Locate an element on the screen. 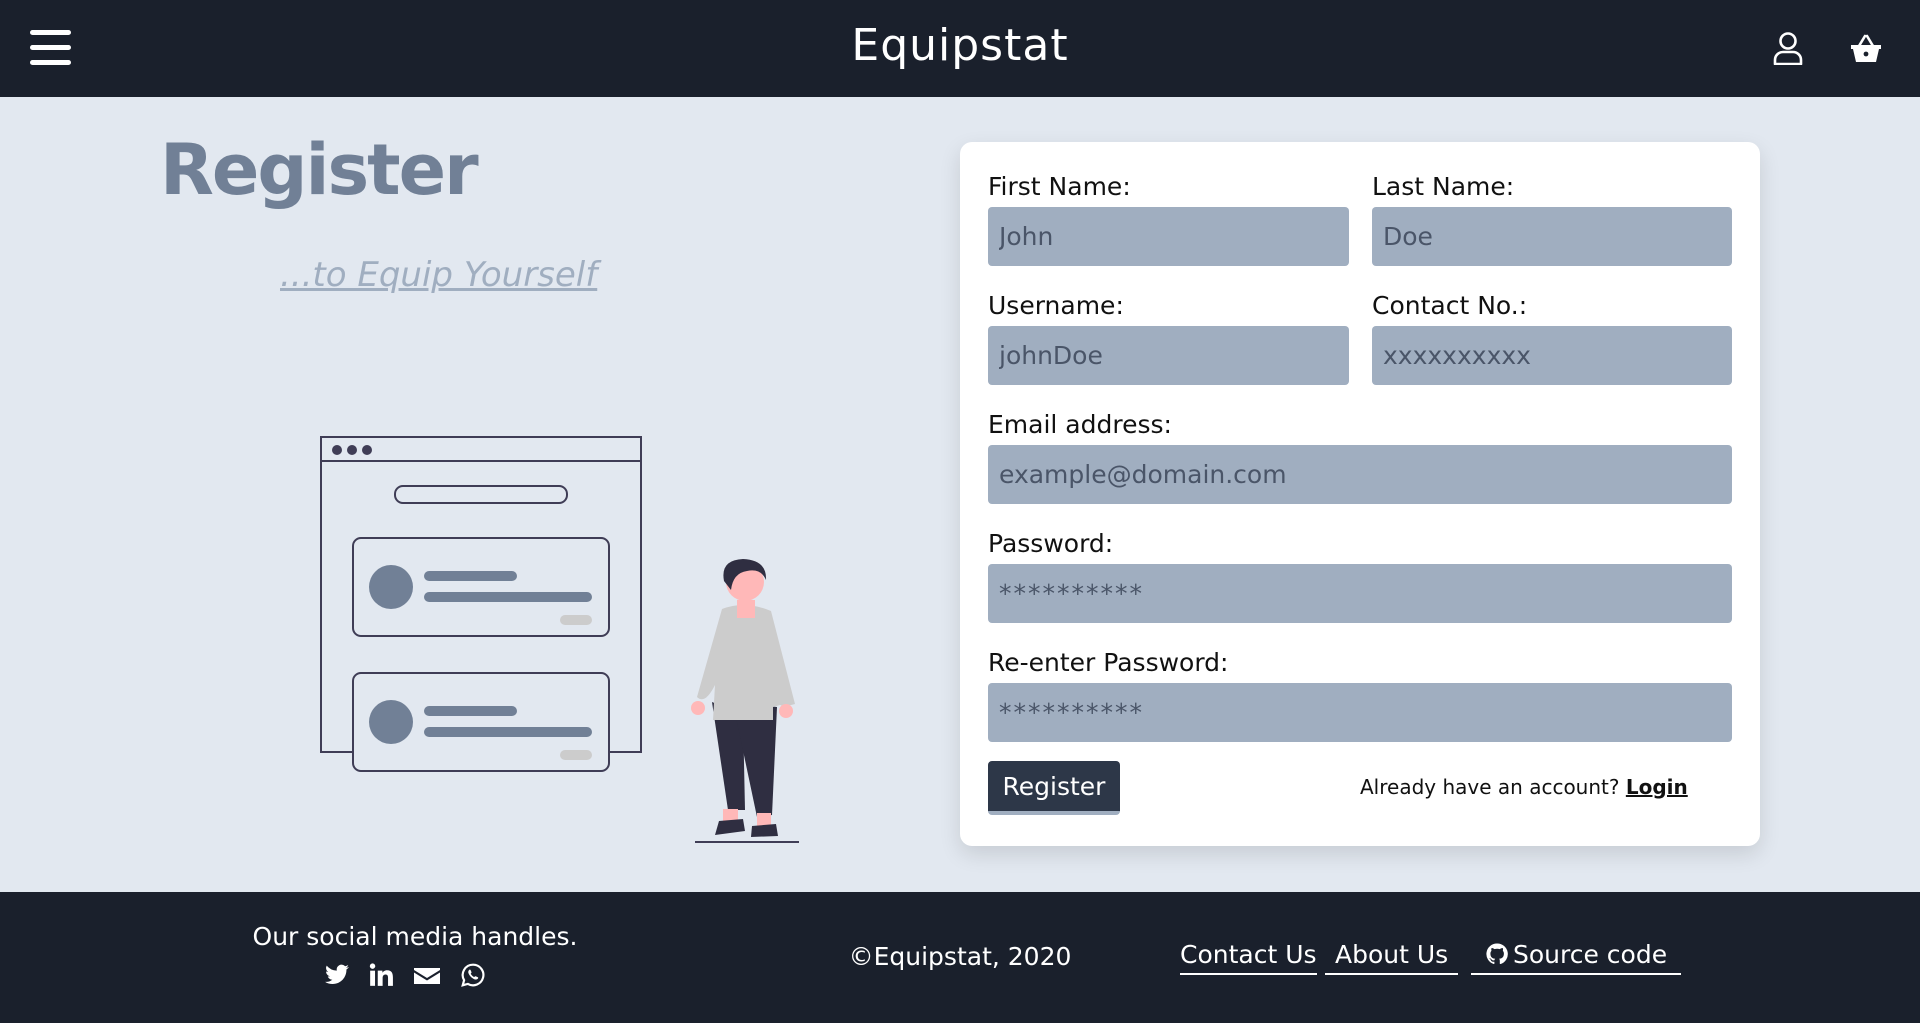 The height and width of the screenshot is (1023, 1920). shopping-basket-icon is located at coordinates (1866, 48).